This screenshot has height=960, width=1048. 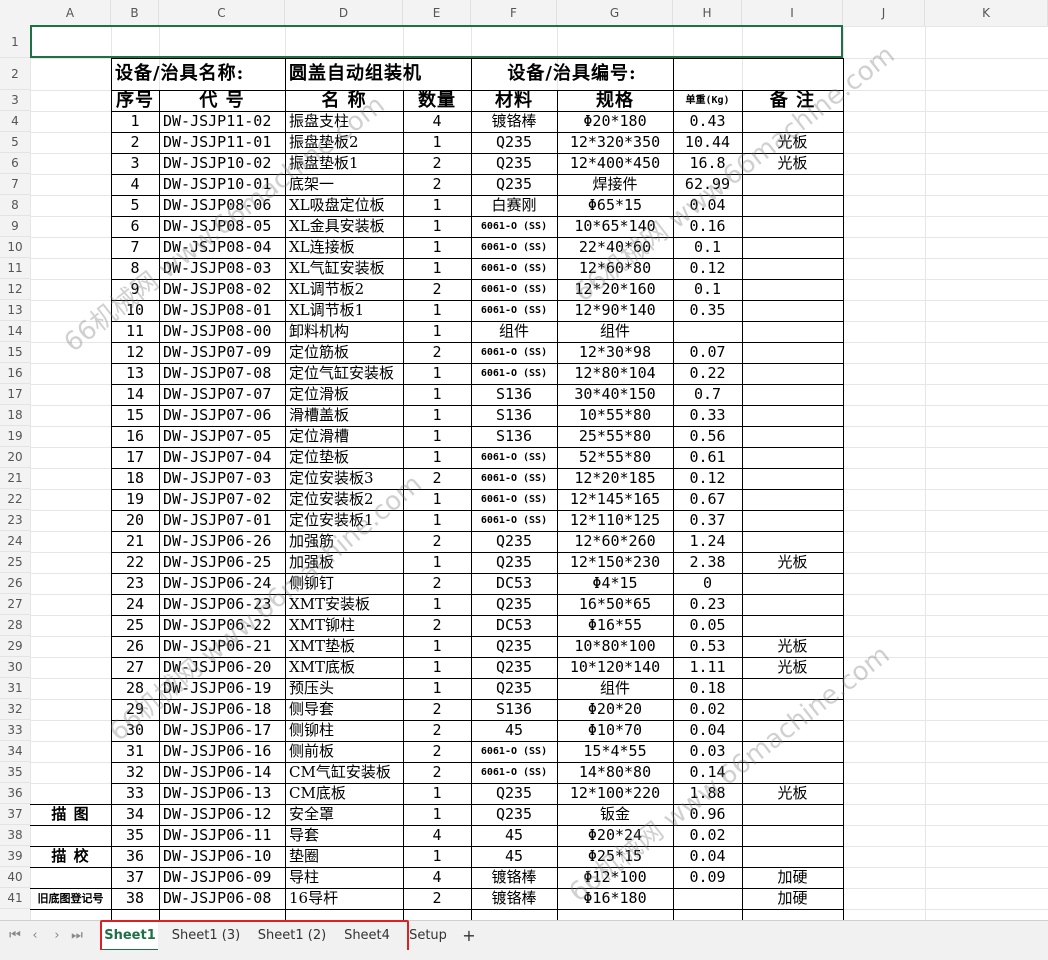 What do you see at coordinates (344, 289) in the screenshot?
I see `cell: XL调节板2` at bounding box center [344, 289].